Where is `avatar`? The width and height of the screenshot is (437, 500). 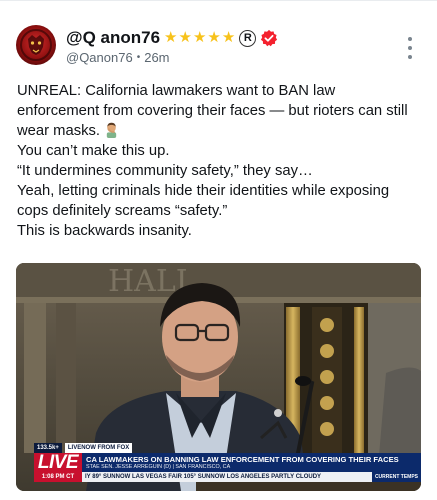
avatar is located at coordinates (36, 45).